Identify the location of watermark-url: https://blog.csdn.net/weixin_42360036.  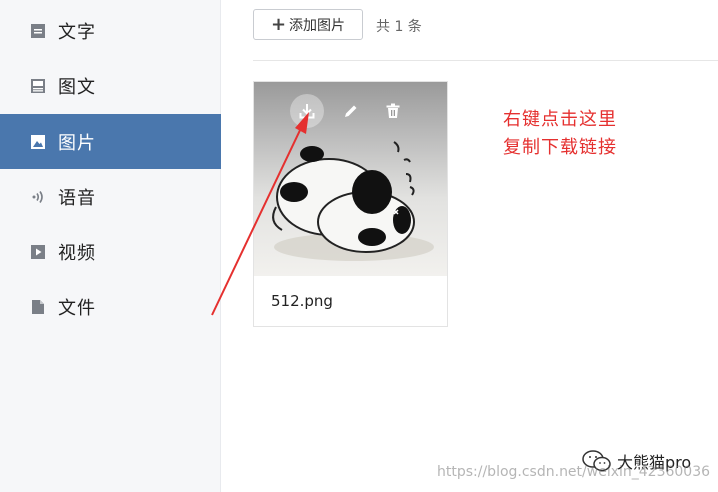
(574, 472).